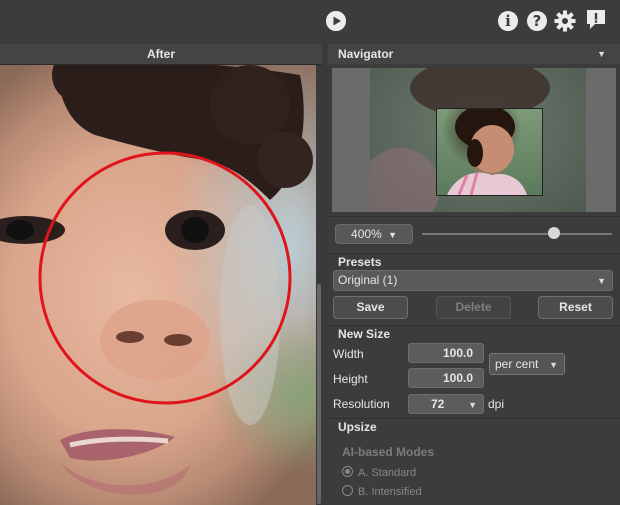 The image size is (620, 505). Describe the element at coordinates (390, 492) in the screenshot. I see `mode-intensified-label: B. Intensified` at that location.